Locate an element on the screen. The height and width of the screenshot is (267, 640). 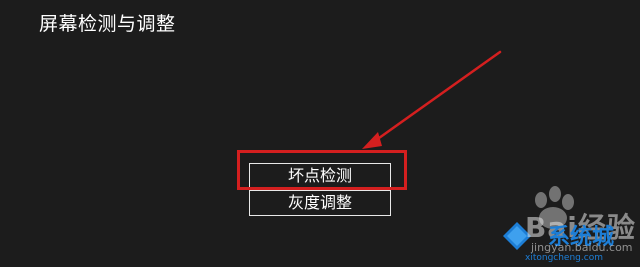
gray-adjust-button: 灰度调整 is located at coordinates (320, 203).